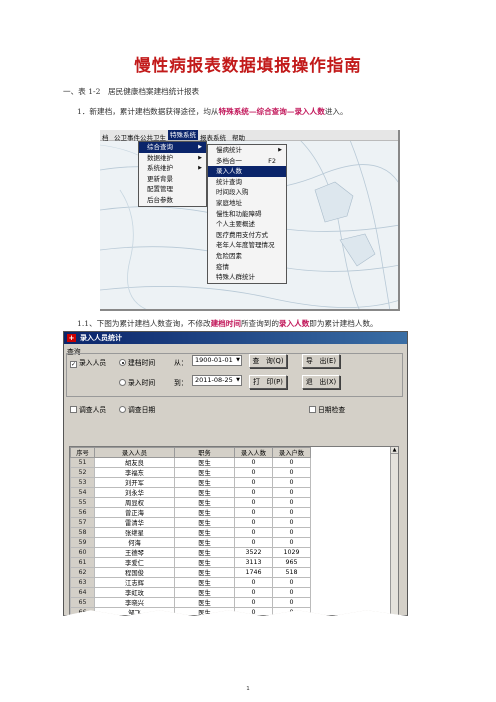  Describe the element at coordinates (253, 452) in the screenshot. I see `column-header: 录入人数` at that location.